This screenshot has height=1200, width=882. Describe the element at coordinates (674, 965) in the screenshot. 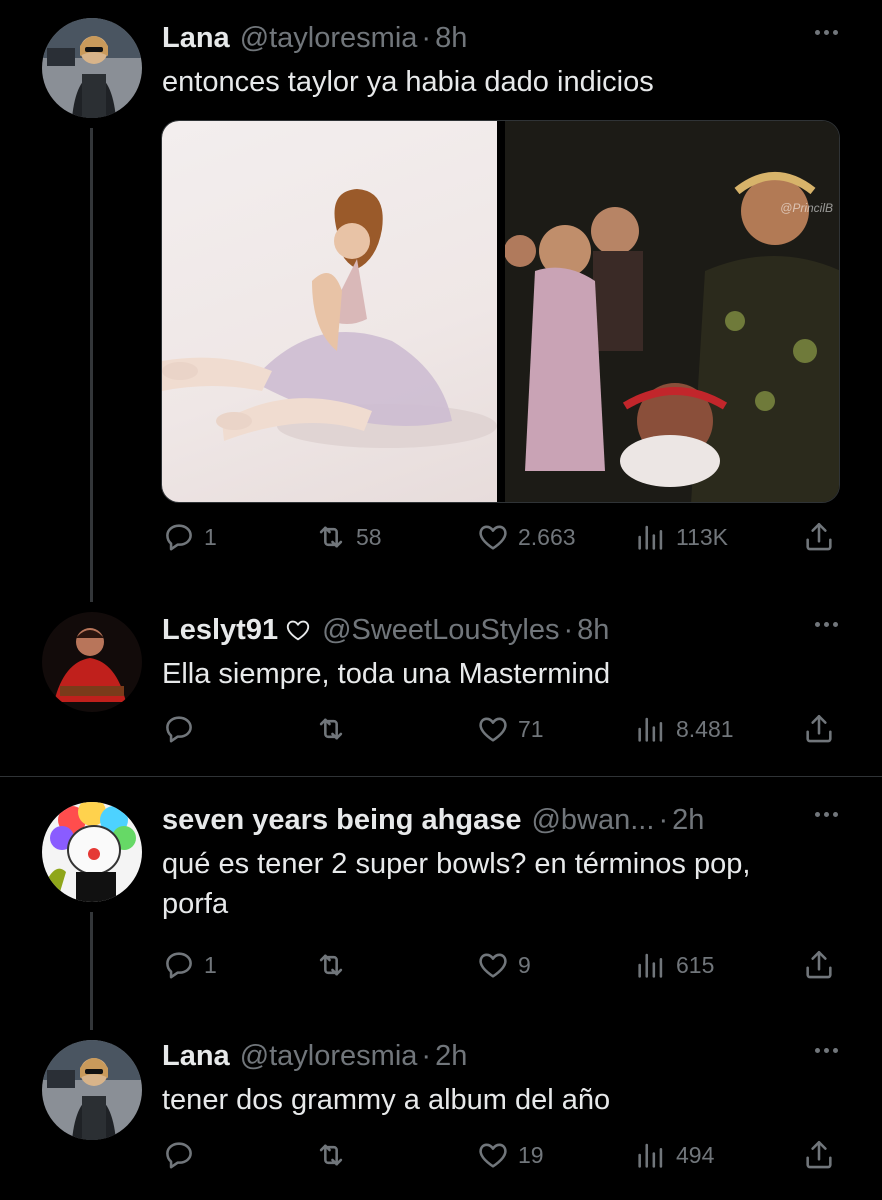

I see `views-button: 615` at that location.